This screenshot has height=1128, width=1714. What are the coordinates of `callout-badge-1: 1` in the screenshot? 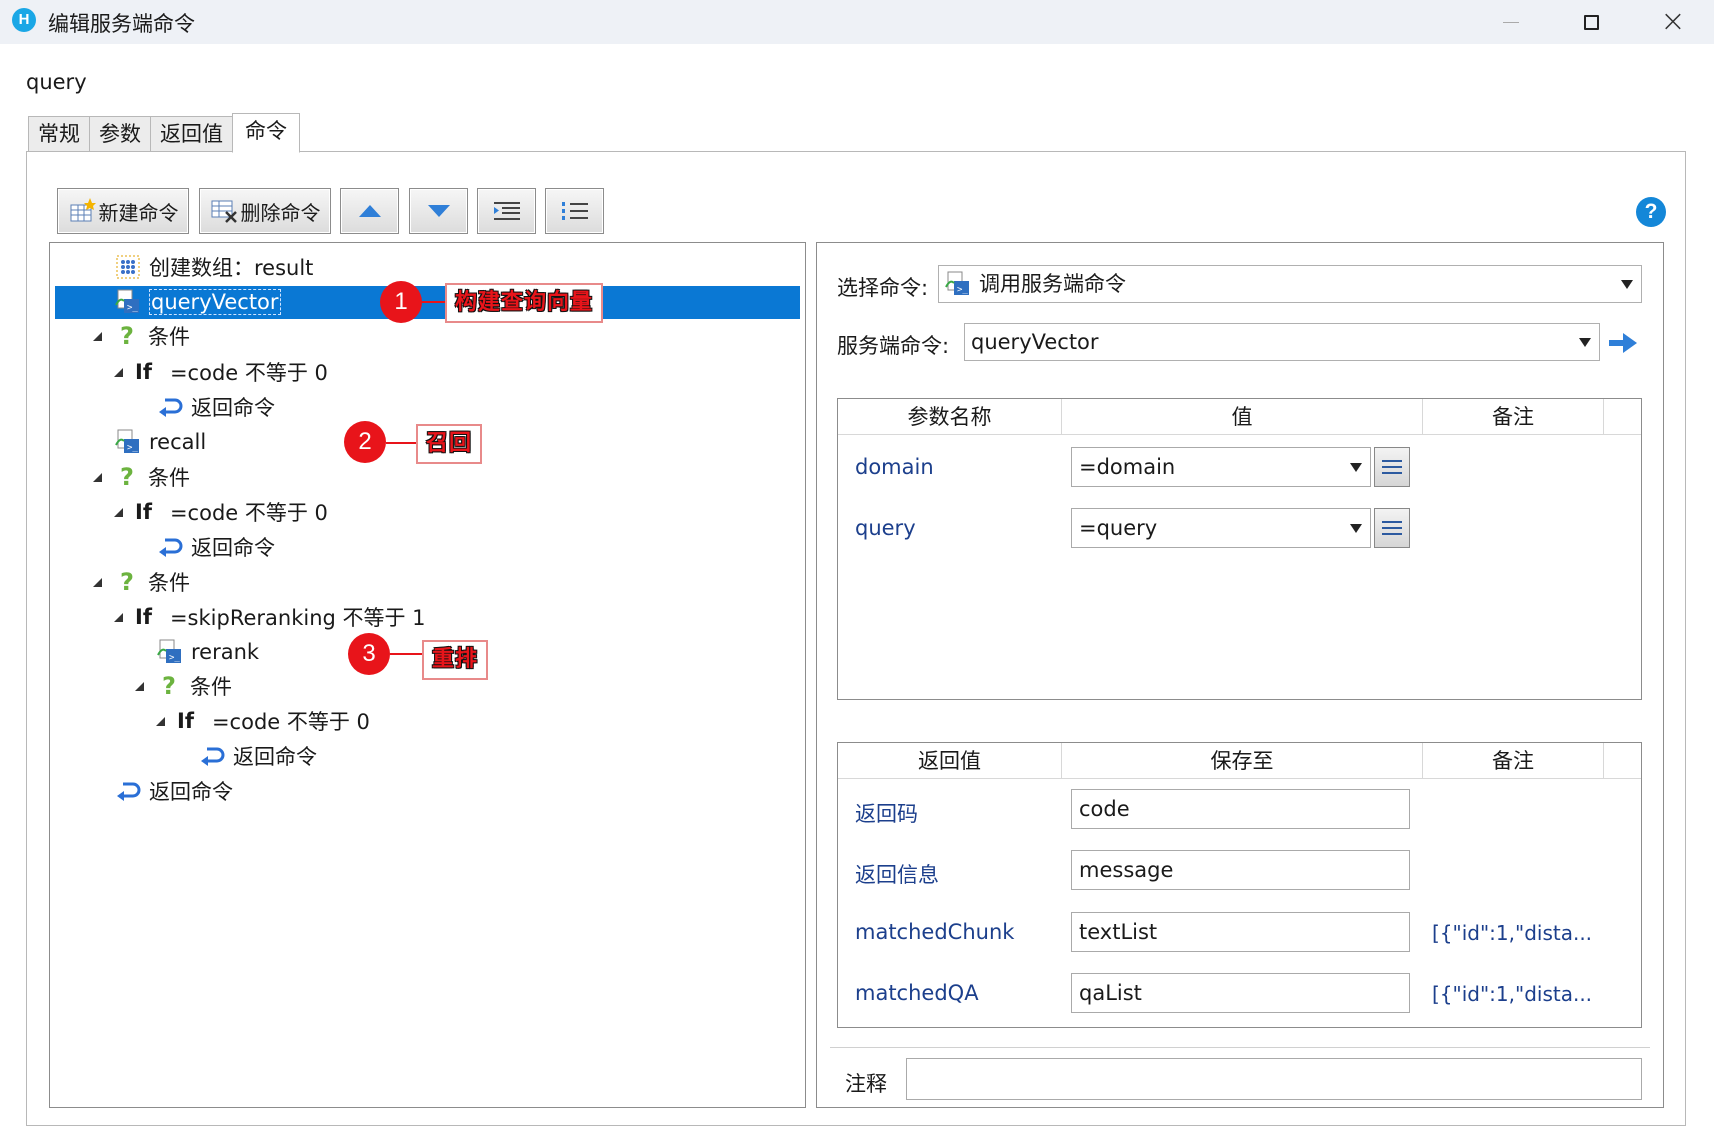 It's located at (401, 302).